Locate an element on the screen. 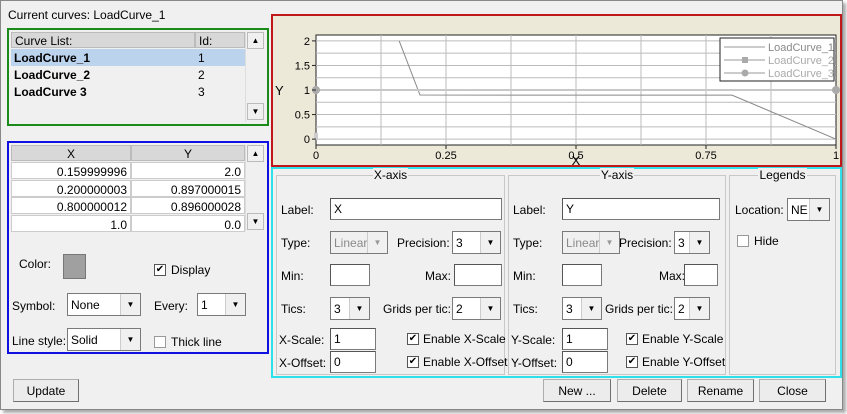 The width and height of the screenshot is (847, 414). grids-value: 2 is located at coordinates (681, 309).